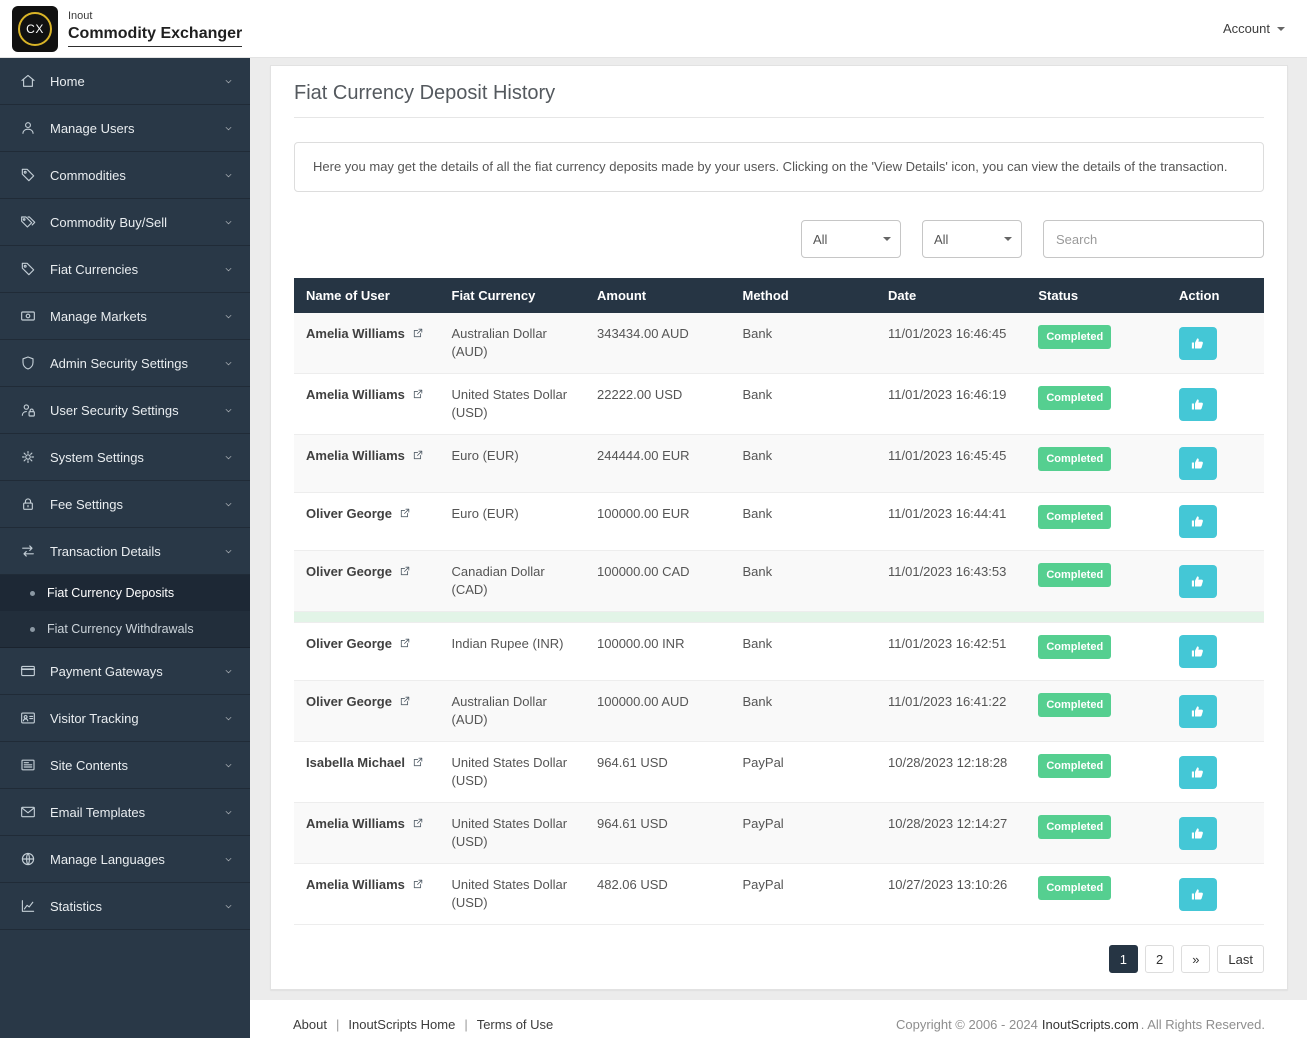 This screenshot has width=1307, height=1038. What do you see at coordinates (947, 513) in the screenshot?
I see `date-cell: 11/01/2023 16:44:41` at bounding box center [947, 513].